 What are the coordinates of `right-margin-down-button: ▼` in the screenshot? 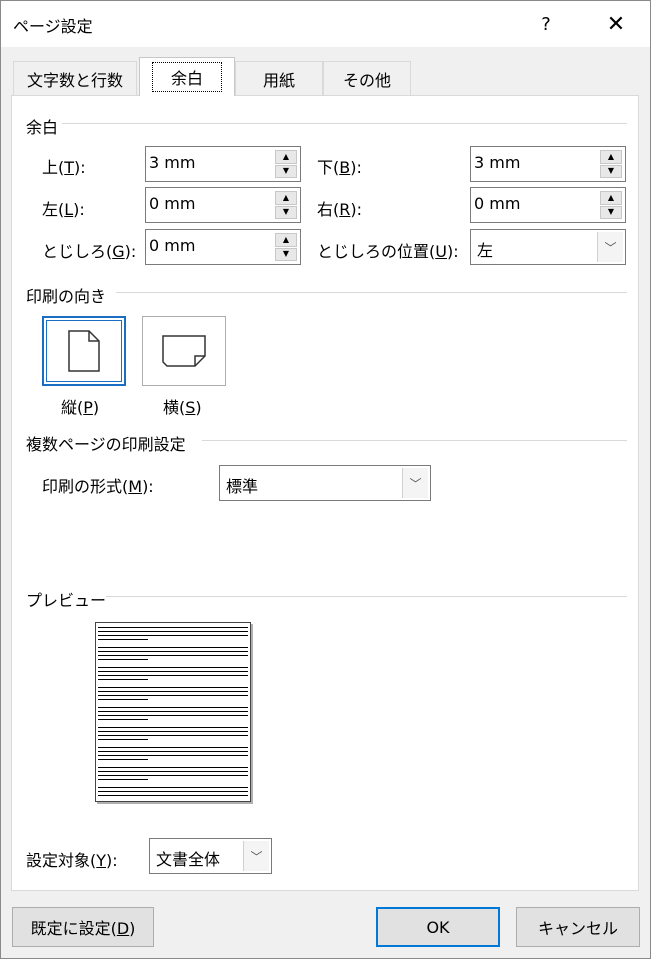 It's located at (611, 212).